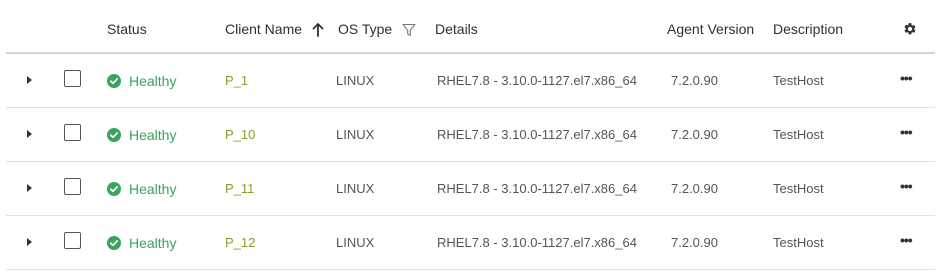 This screenshot has width=942, height=275. What do you see at coordinates (409, 30) in the screenshot?
I see `filter-icon` at bounding box center [409, 30].